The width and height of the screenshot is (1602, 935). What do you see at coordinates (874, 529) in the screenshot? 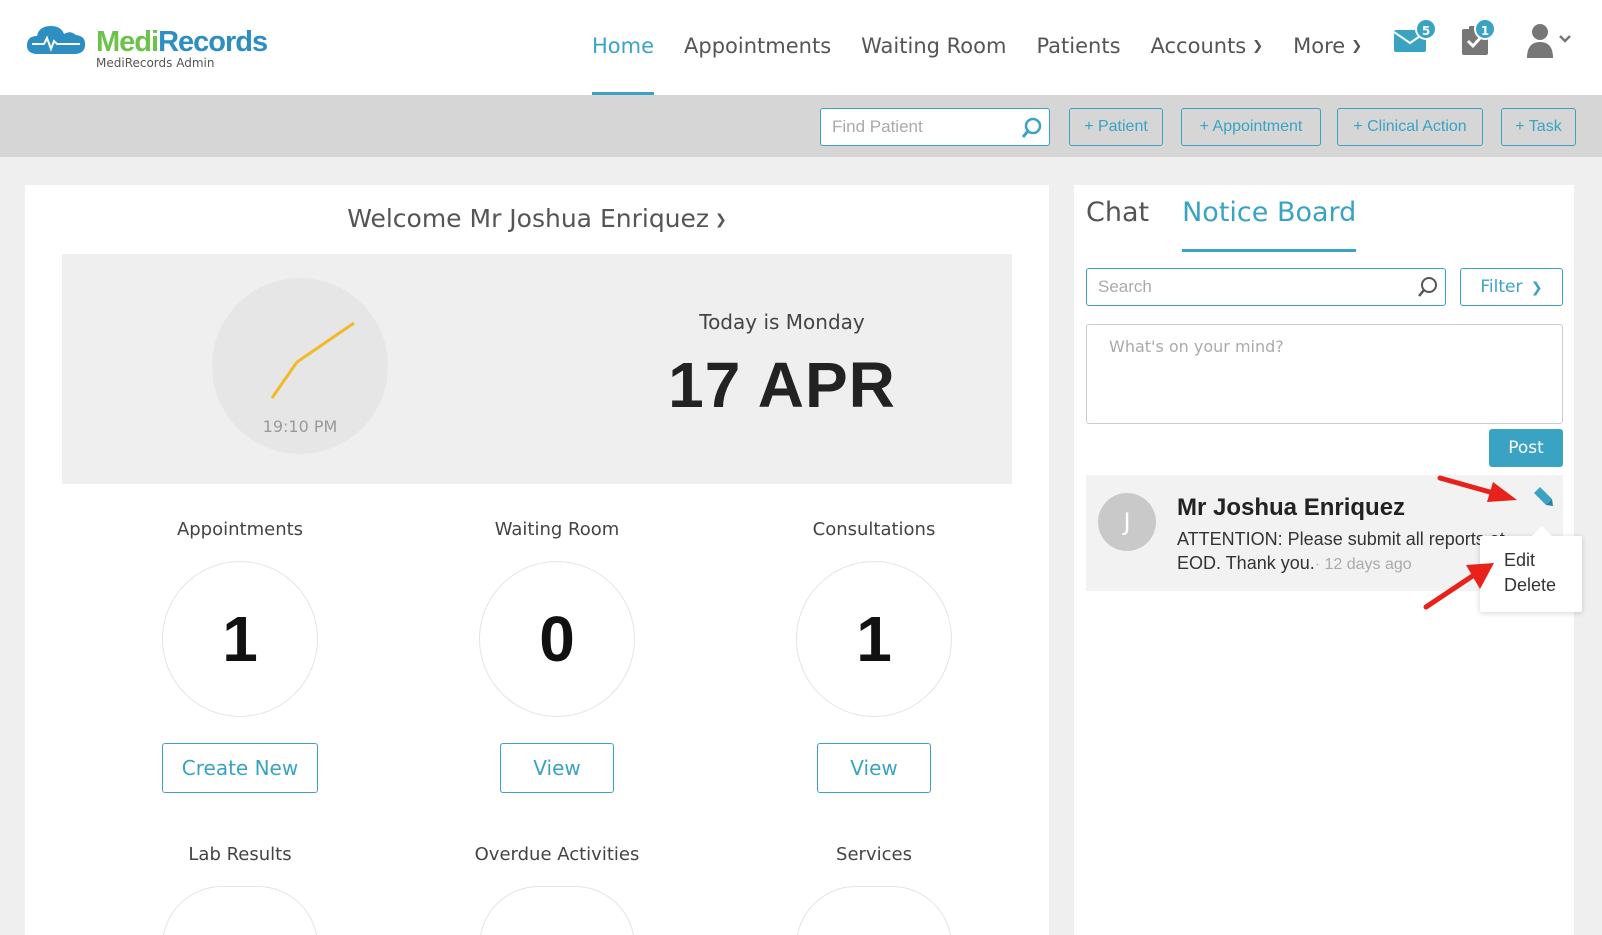
I see `stat-label: Consultations` at bounding box center [874, 529].